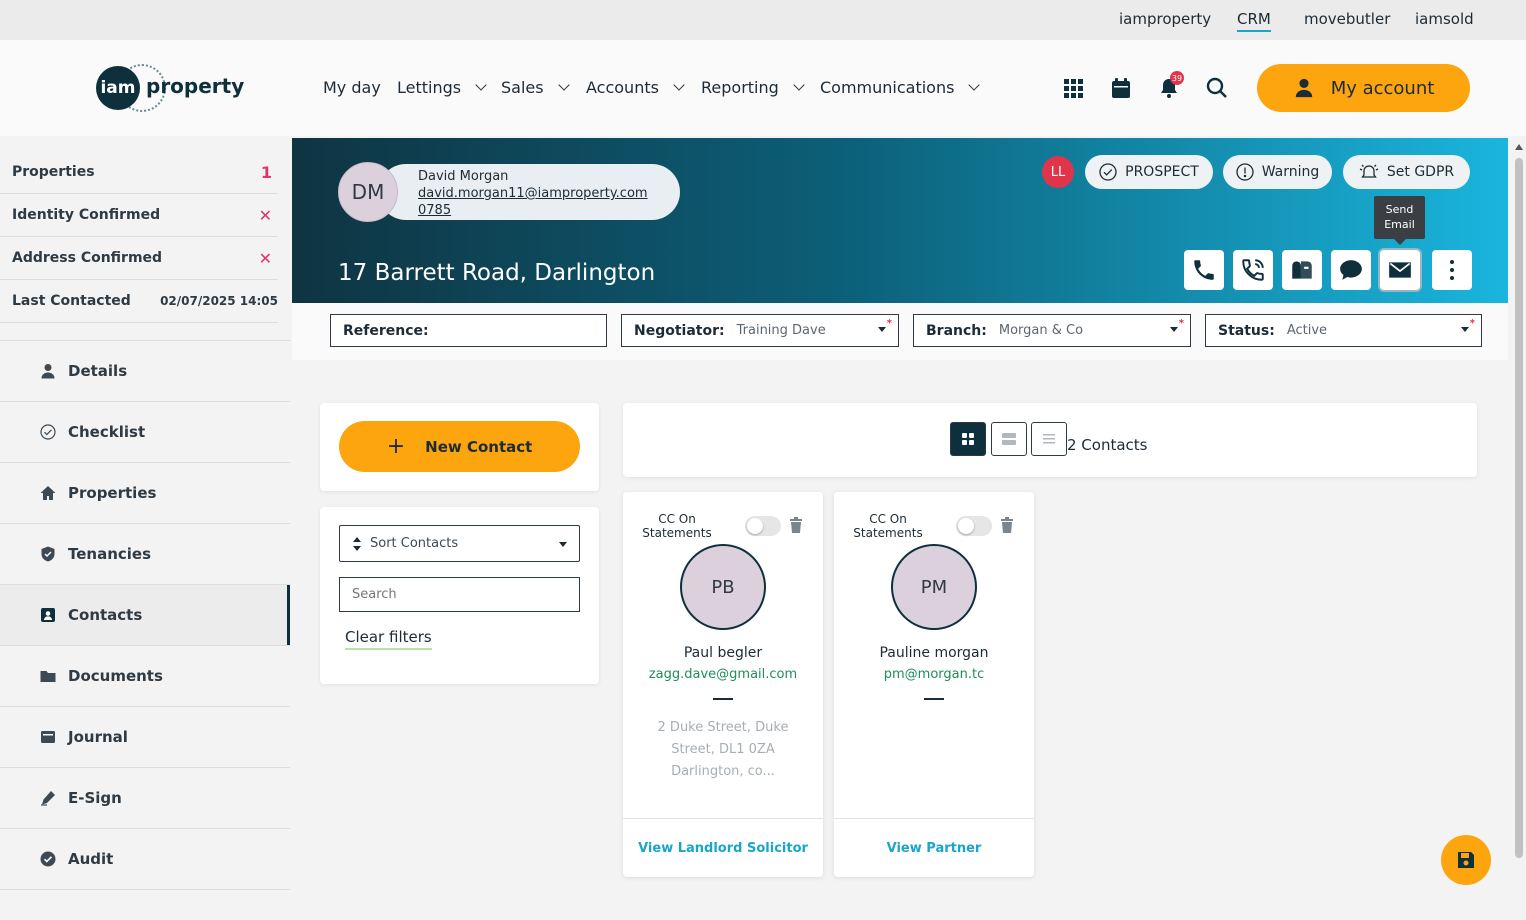 The height and width of the screenshot is (920, 1526). I want to click on more-vertical-icon, so click(1452, 270).